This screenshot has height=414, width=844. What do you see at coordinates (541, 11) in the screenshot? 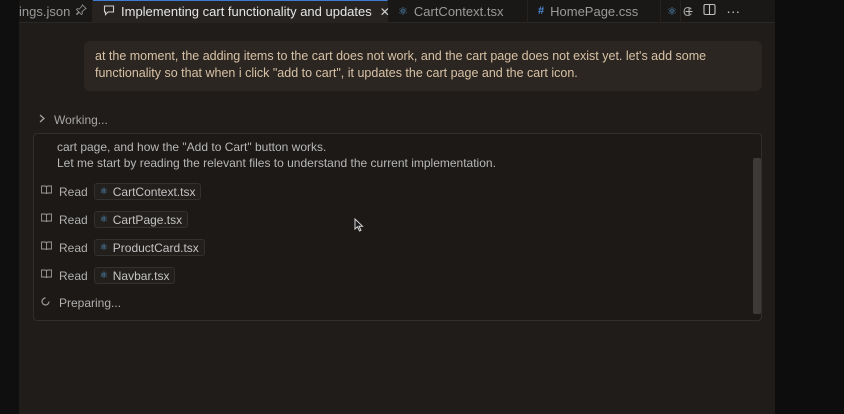
I see `hash-icon: #` at bounding box center [541, 11].